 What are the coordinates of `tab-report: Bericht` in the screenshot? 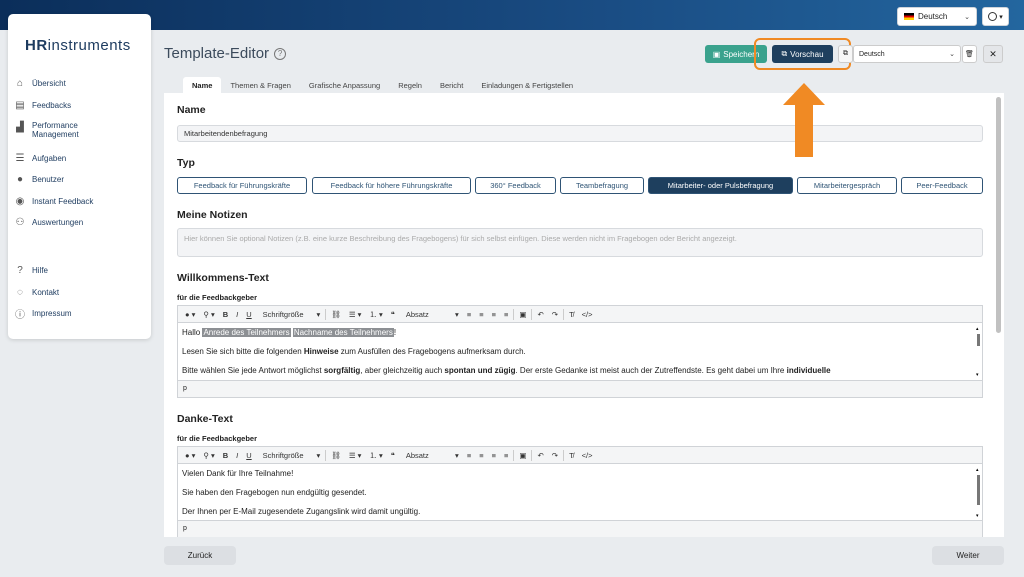 It's located at (451, 85).